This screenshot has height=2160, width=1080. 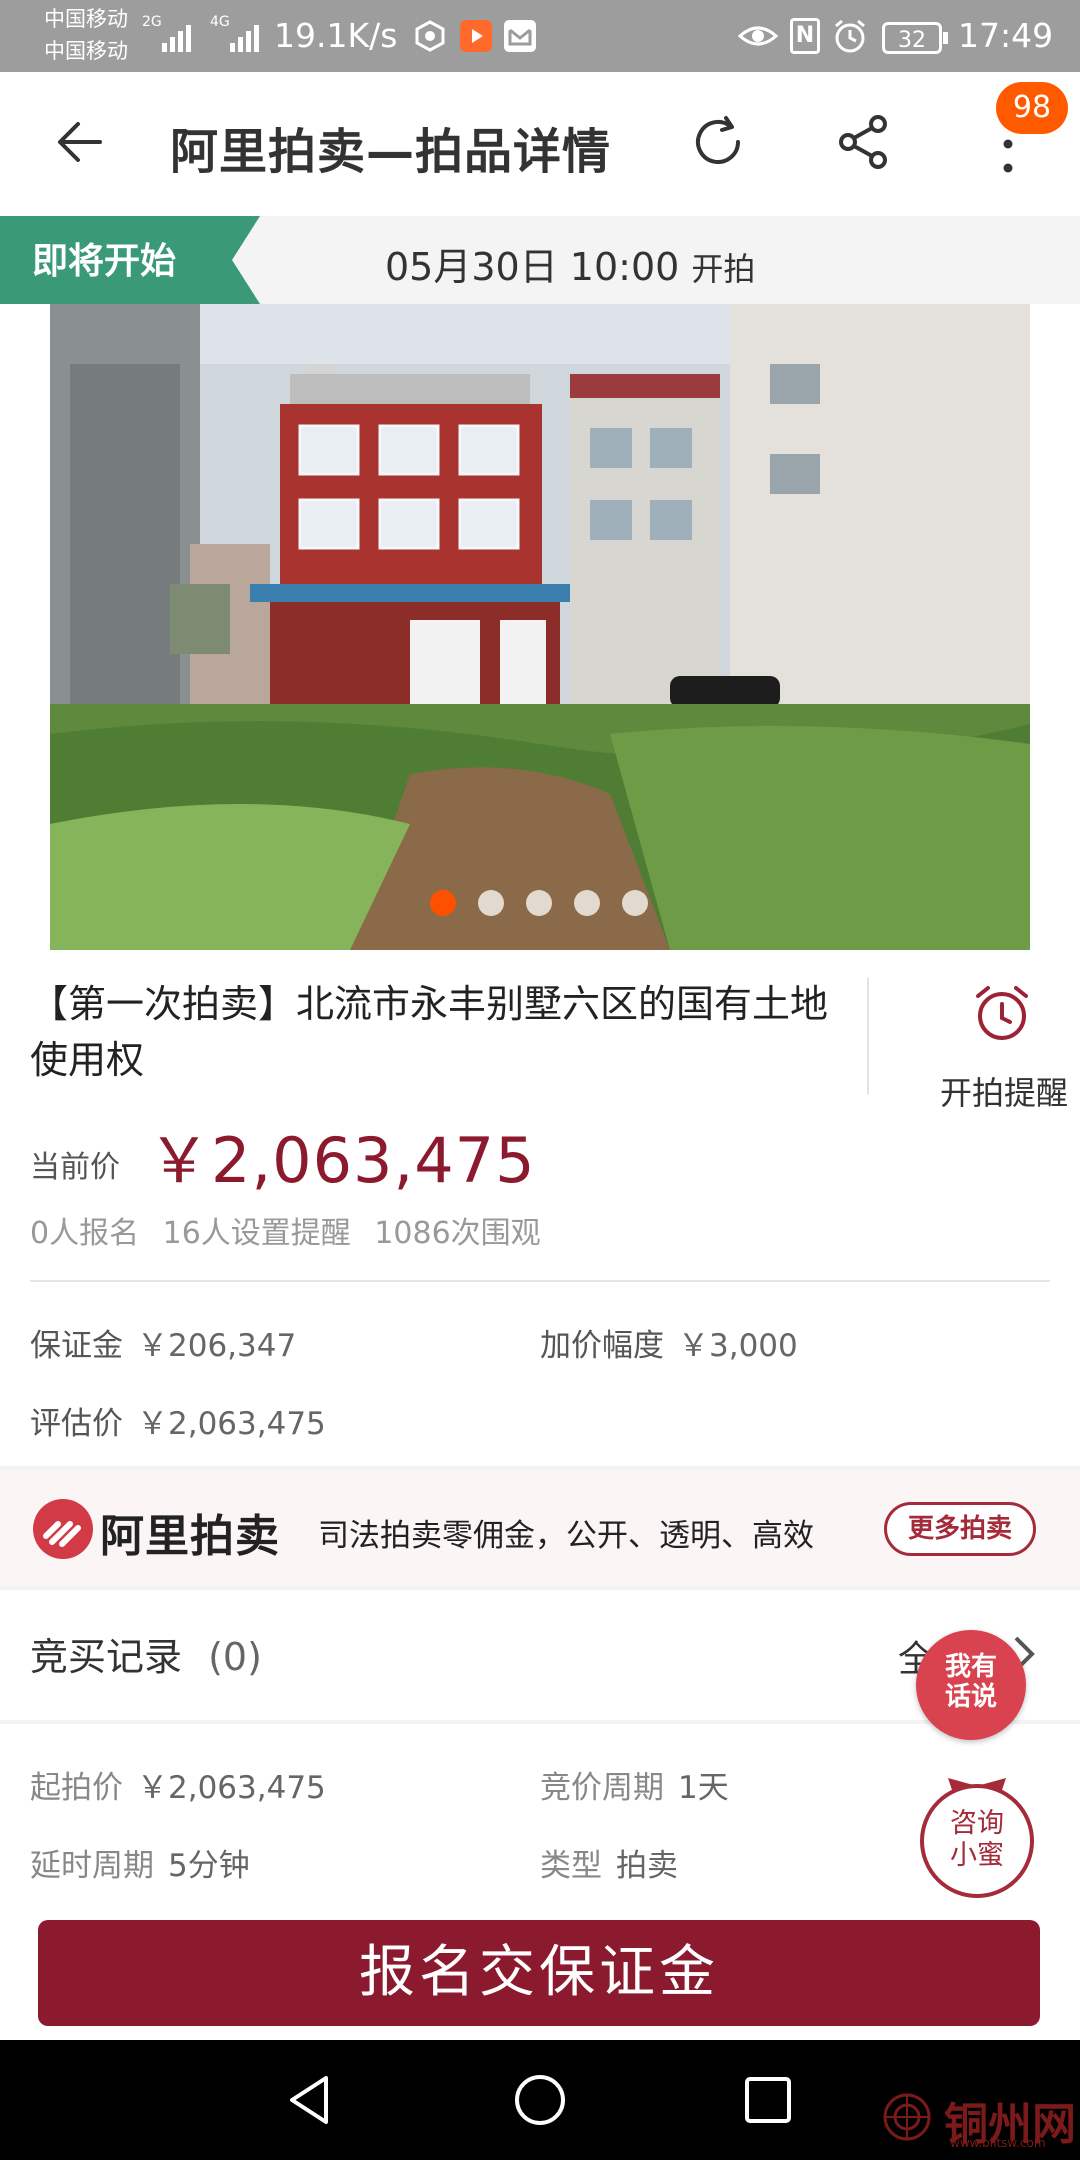 I want to click on comment-float-line1: 我有, so click(x=970, y=1667).